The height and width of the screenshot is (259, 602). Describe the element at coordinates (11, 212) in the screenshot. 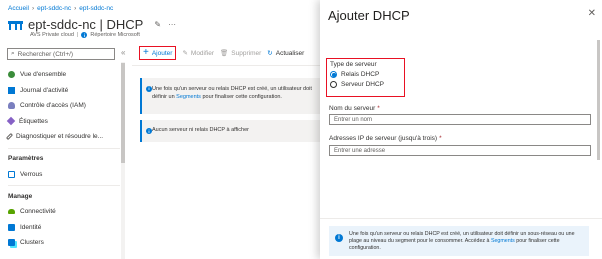

I see `cloud-icon` at that location.